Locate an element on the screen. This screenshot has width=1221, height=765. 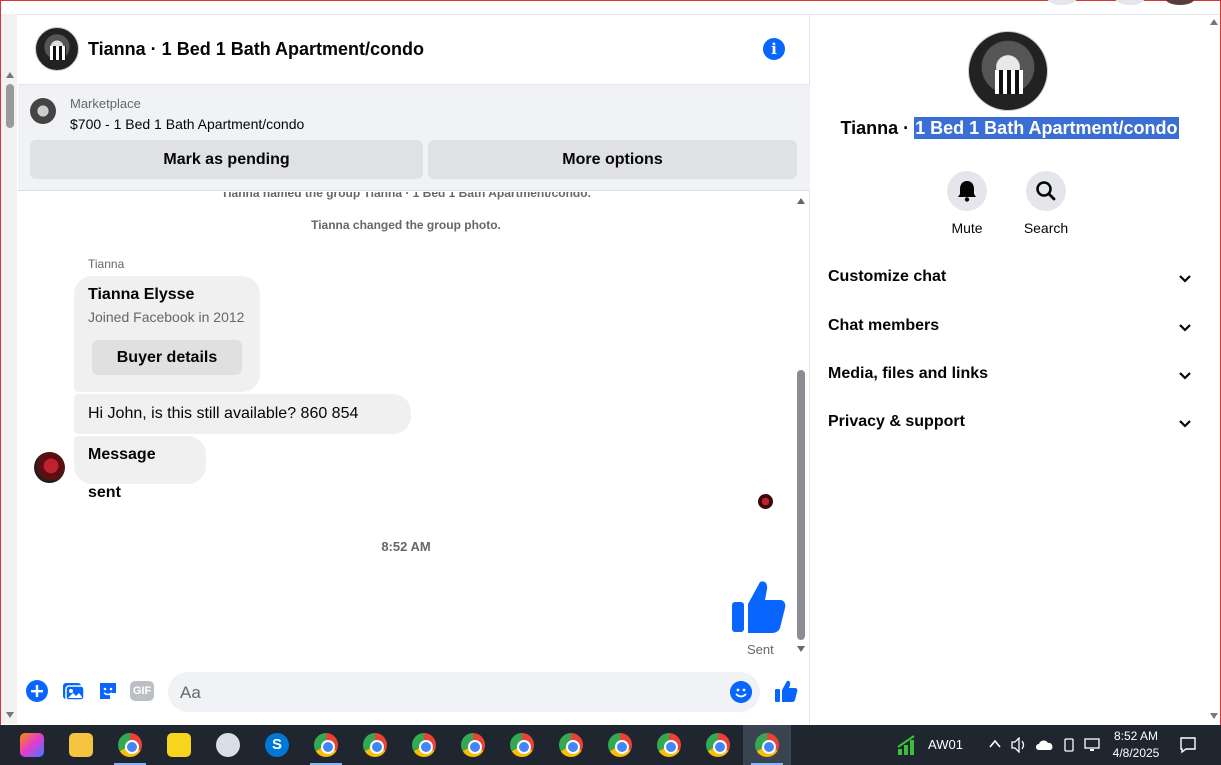
thumbs-up-send-icon is located at coordinates (786, 691).